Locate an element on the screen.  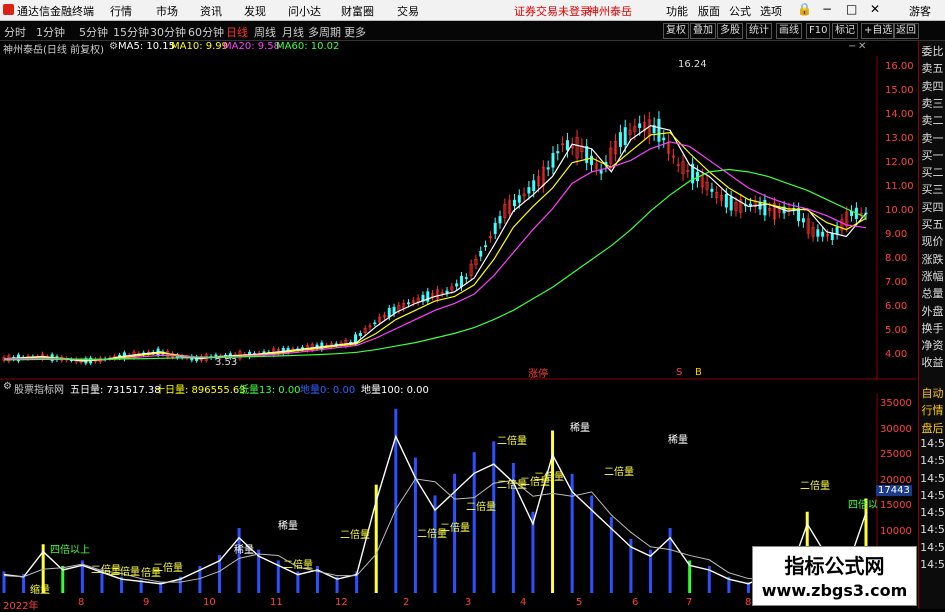
side-panel-lower-label: 行情 is located at coordinates (932, 410).